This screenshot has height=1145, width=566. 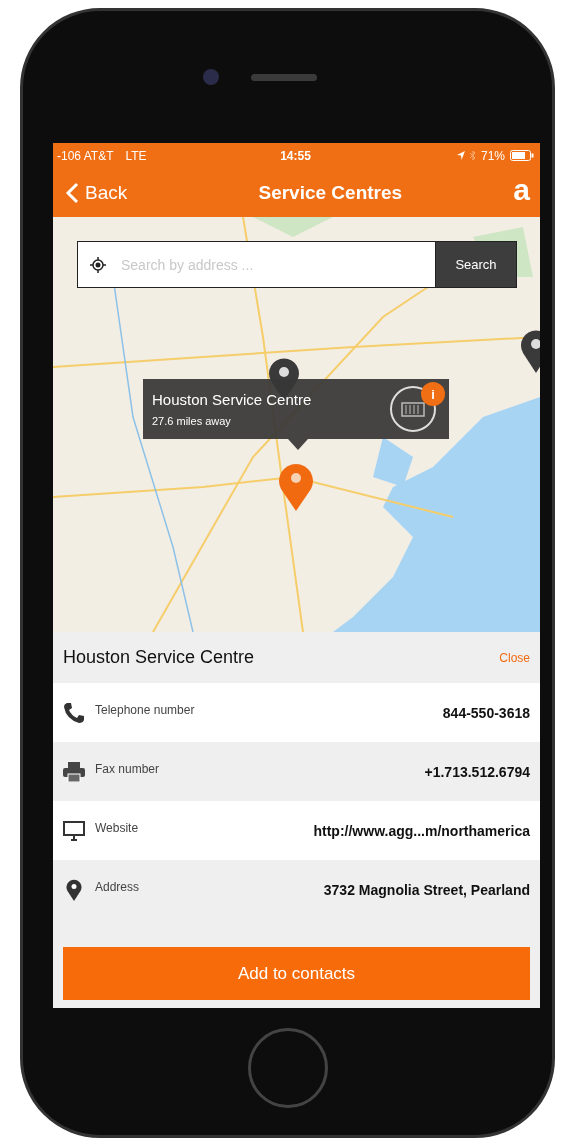 I want to click on detail-row: Telephone number 844-550-3618, so click(x=296, y=712).